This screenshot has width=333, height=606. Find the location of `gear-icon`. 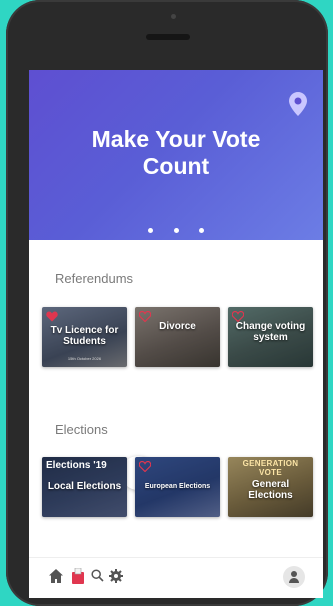

gear-icon is located at coordinates (116, 576).